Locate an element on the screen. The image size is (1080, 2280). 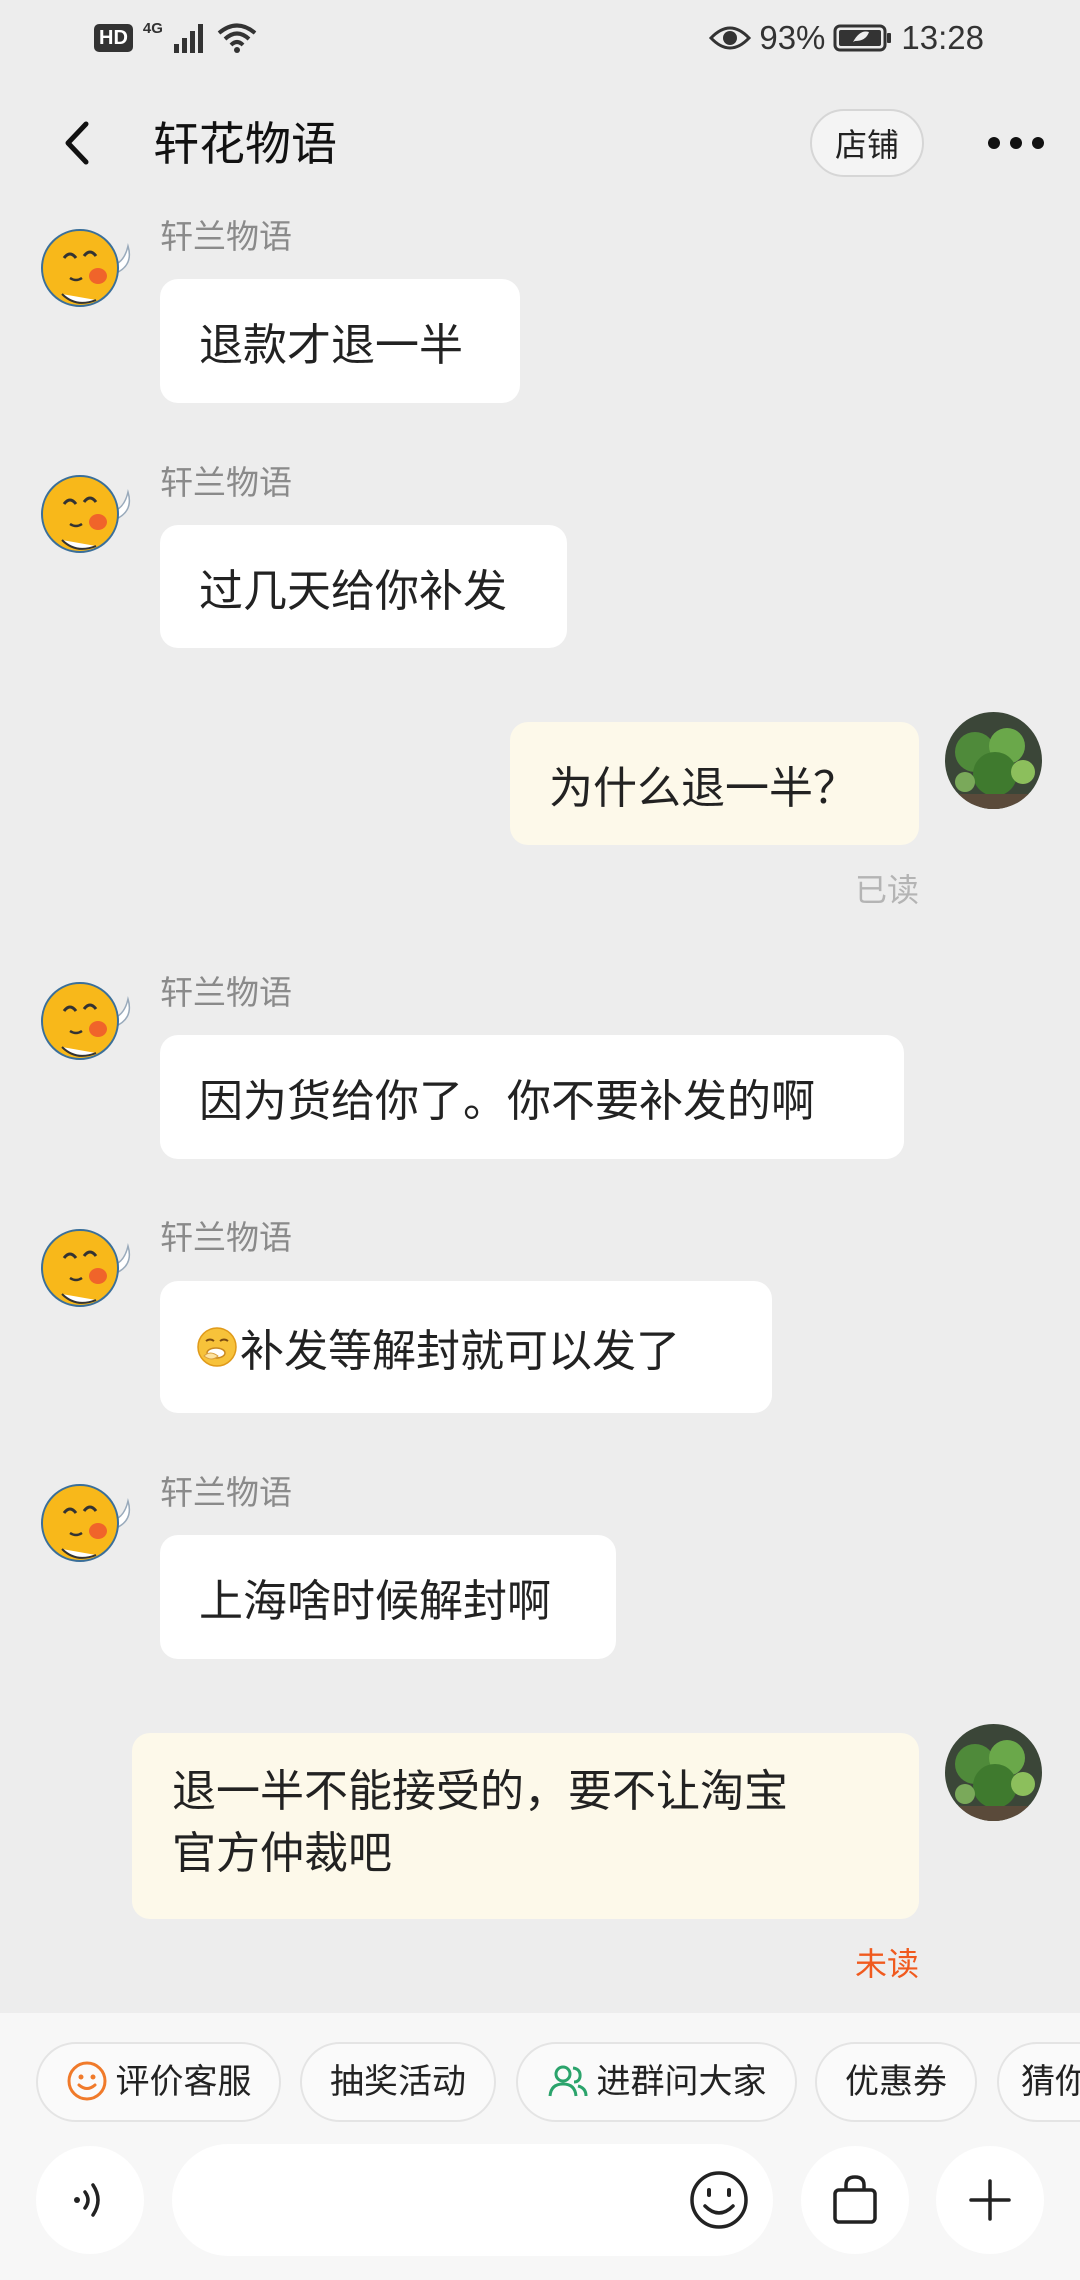
message-input is located at coordinates (435, 2201).